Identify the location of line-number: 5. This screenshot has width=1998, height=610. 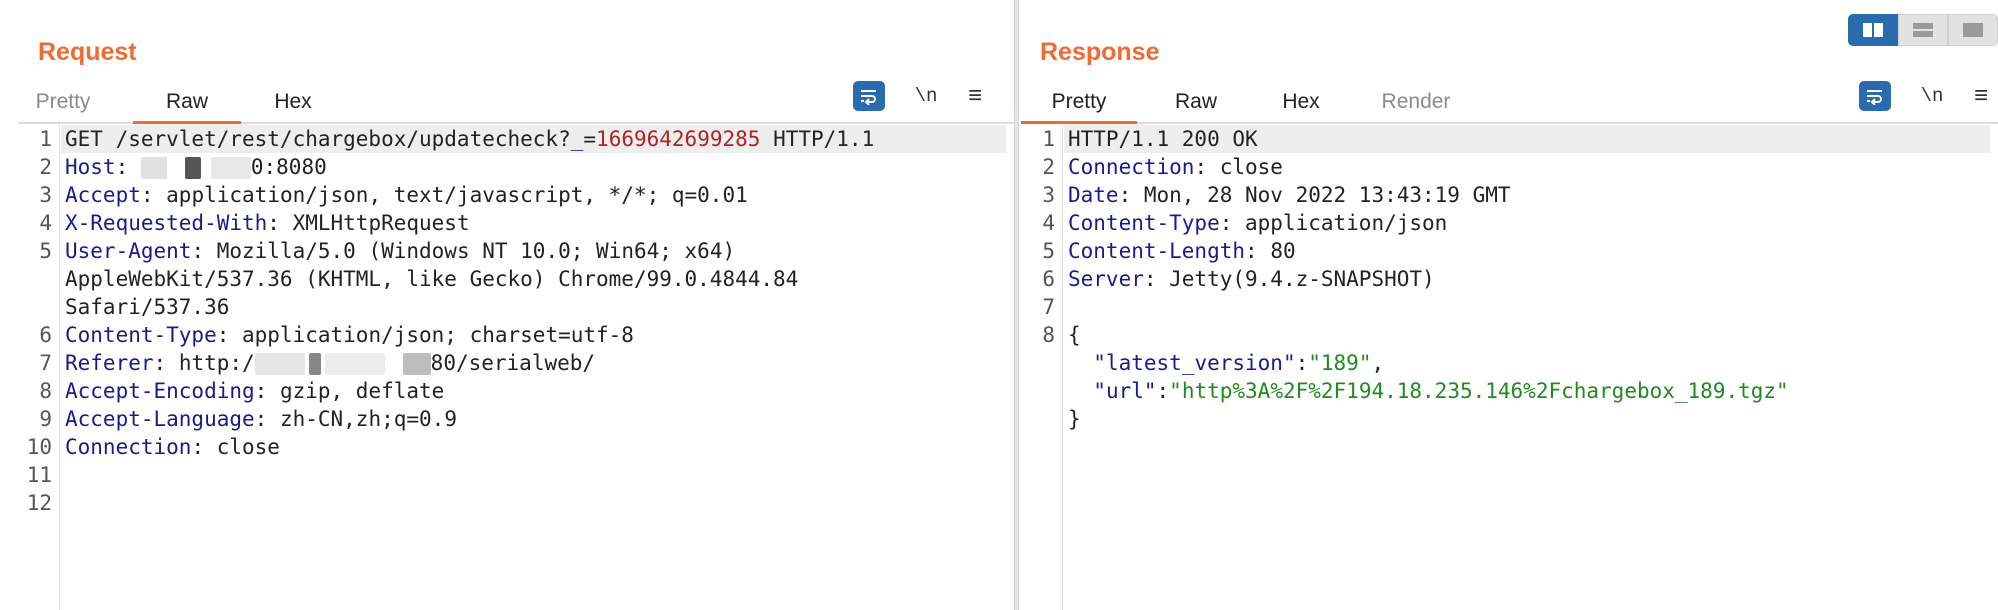
(1048, 251).